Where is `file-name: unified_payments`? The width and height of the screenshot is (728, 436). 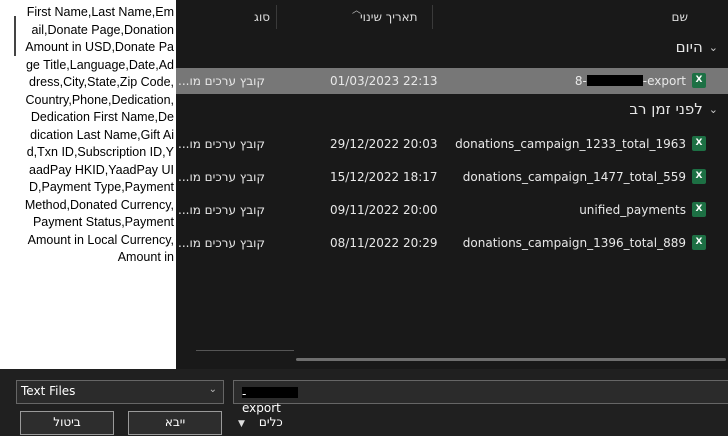 file-name: unified_payments is located at coordinates (632, 210).